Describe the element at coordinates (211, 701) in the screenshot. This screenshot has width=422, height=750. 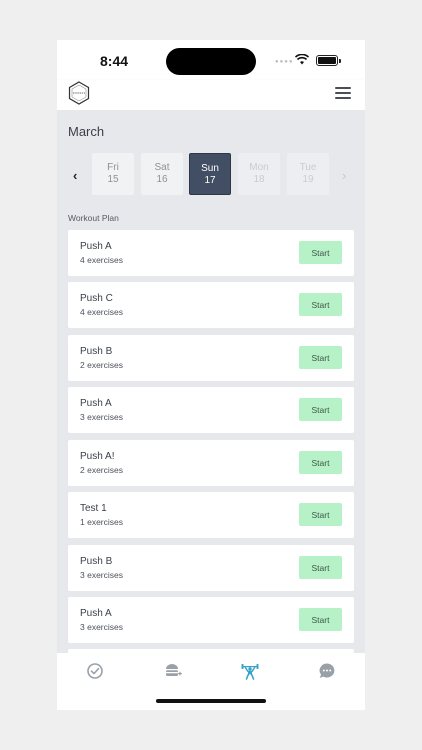
I see `home-indicator` at that location.